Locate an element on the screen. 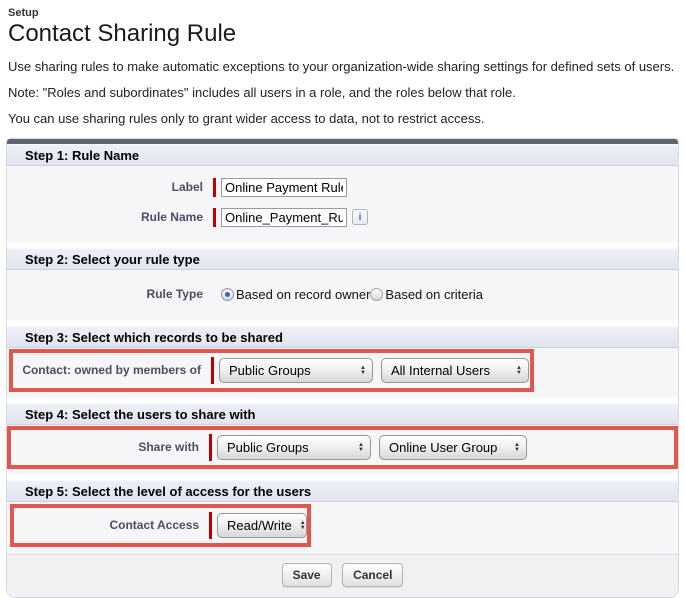 The width and height of the screenshot is (685, 598). step1-header: Step 1: Rule Name is located at coordinates (342, 155).